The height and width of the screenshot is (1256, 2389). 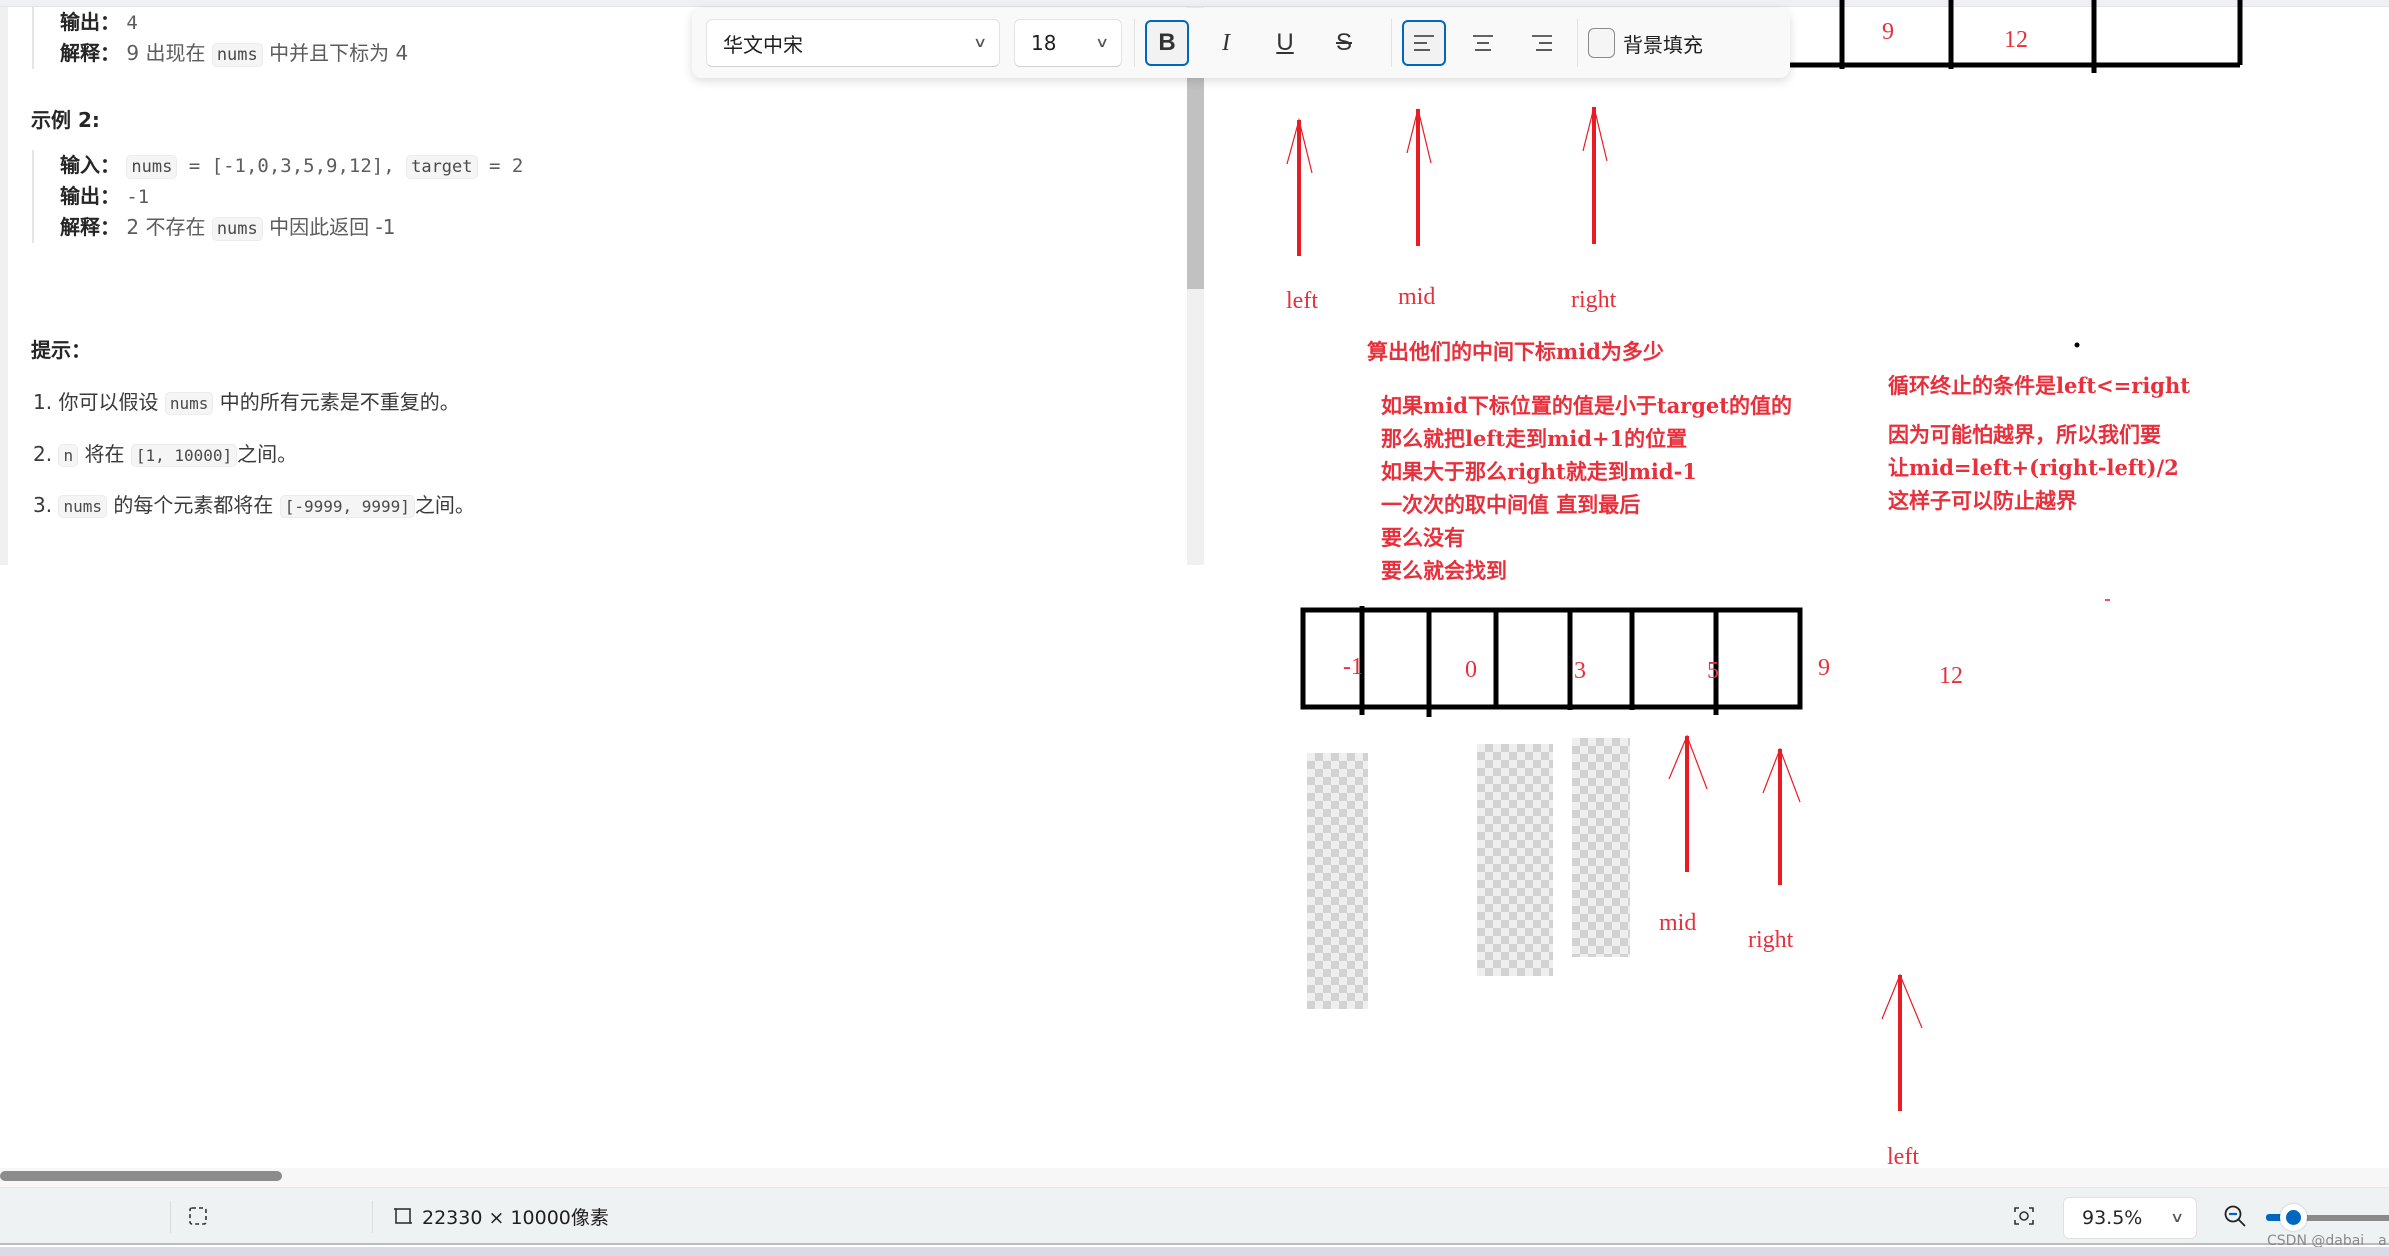 I want to click on selection-icon, so click(x=198, y=1216).